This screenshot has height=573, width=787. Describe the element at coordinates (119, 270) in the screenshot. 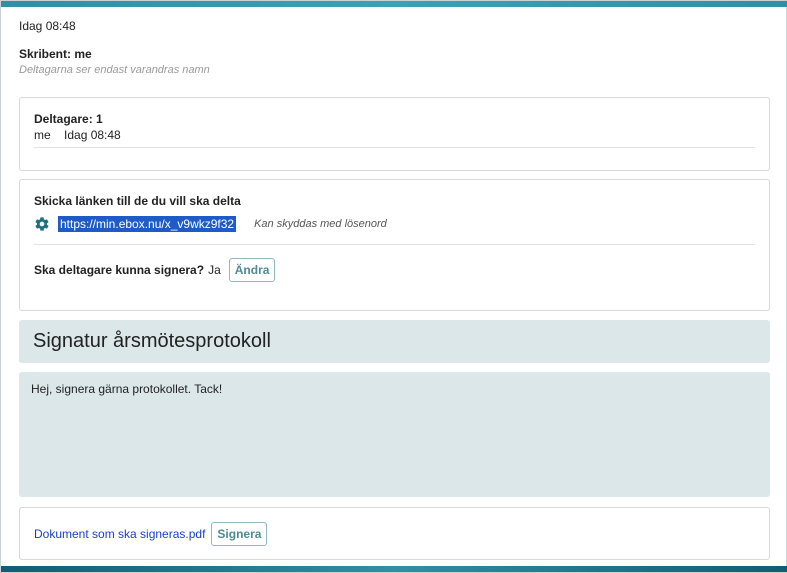

I see `sign-question: Ska deltagare kunna signera?` at that location.